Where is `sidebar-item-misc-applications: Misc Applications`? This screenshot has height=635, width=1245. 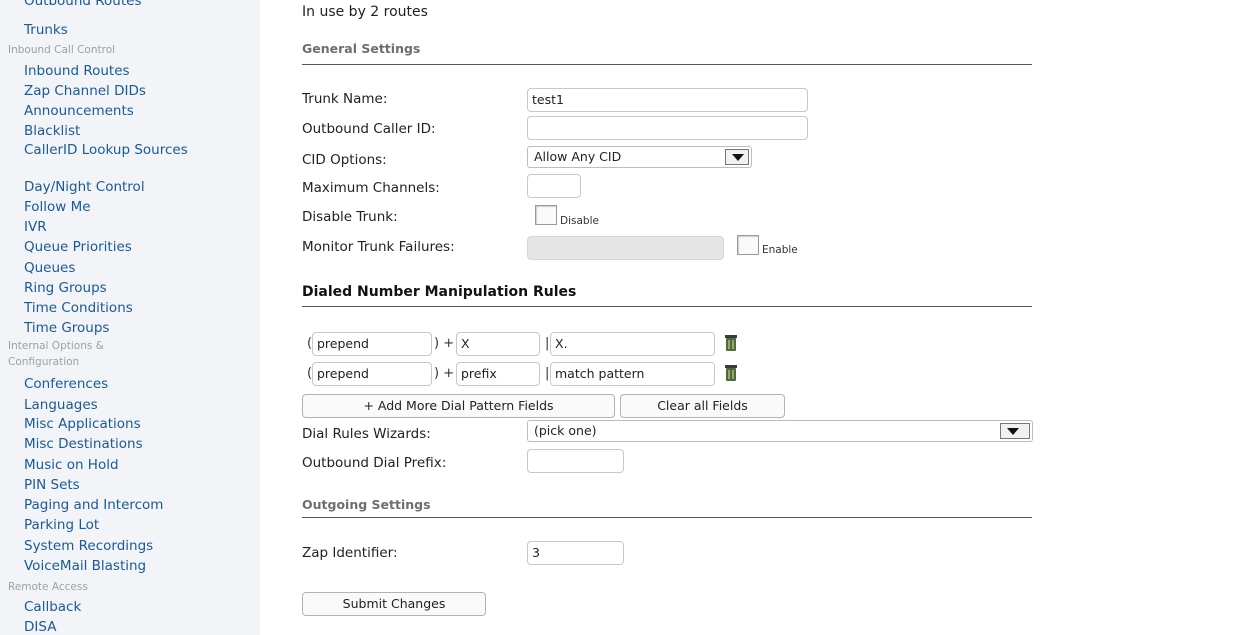 sidebar-item-misc-applications: Misc Applications is located at coordinates (142, 424).